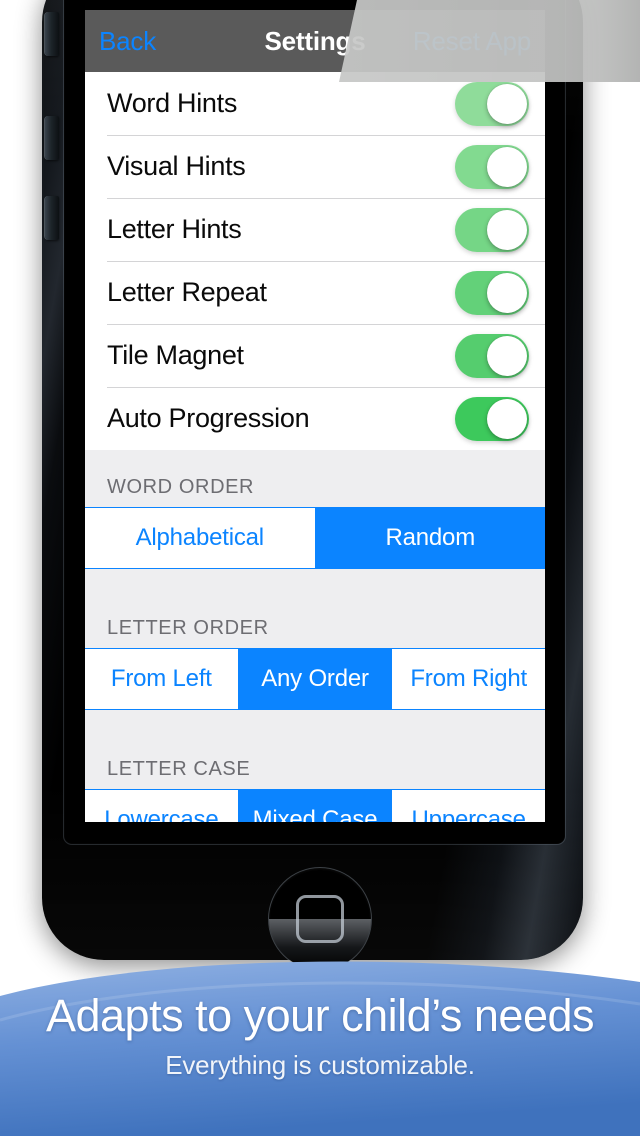  I want to click on segment-option: Mixed Case, so click(315, 806).